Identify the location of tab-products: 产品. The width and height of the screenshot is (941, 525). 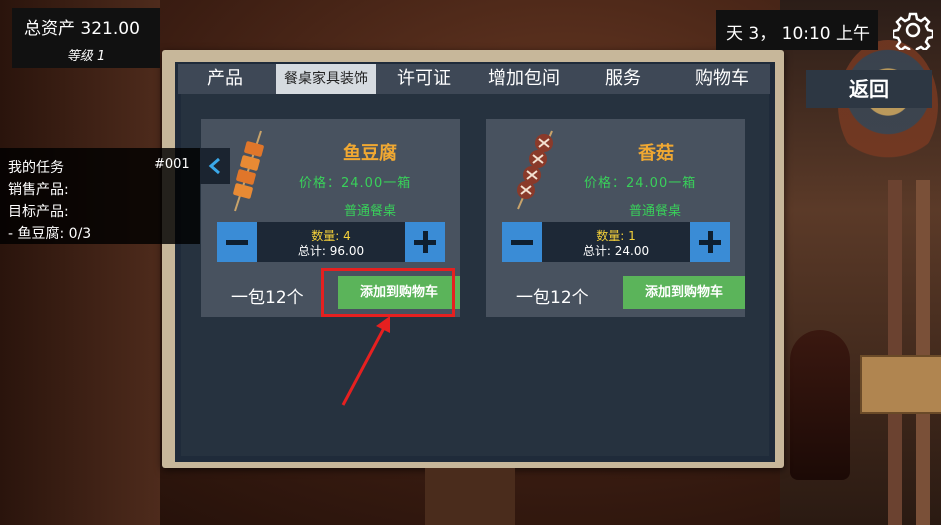
(225, 79).